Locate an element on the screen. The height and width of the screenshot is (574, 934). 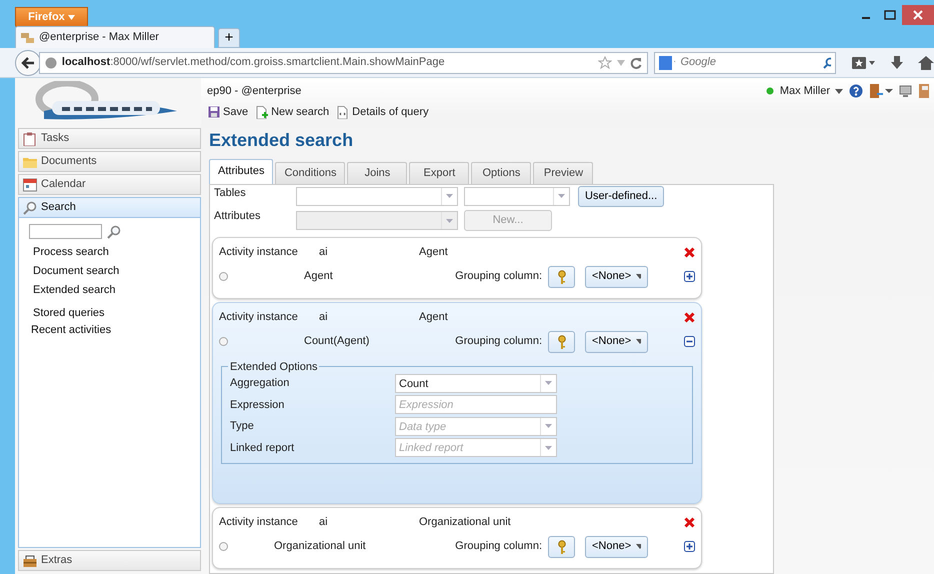
field-label: Tables is located at coordinates (230, 193).